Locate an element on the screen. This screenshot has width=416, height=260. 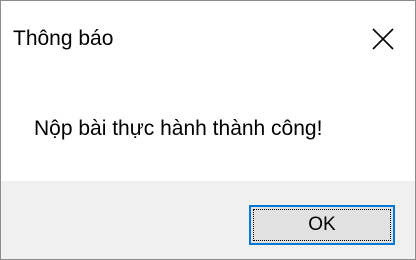
close-icon is located at coordinates (383, 39).